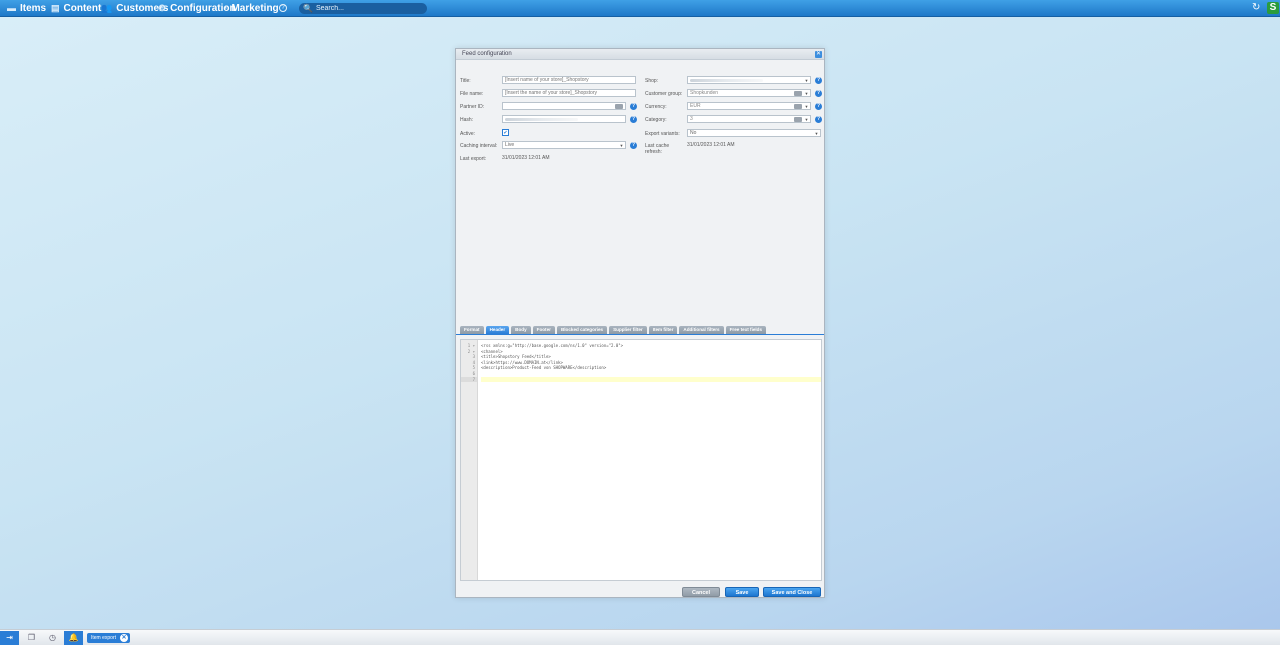 This screenshot has height=645, width=1280. What do you see at coordinates (1257, 8) in the screenshot?
I see `refresh-icon: ↻` at bounding box center [1257, 8].